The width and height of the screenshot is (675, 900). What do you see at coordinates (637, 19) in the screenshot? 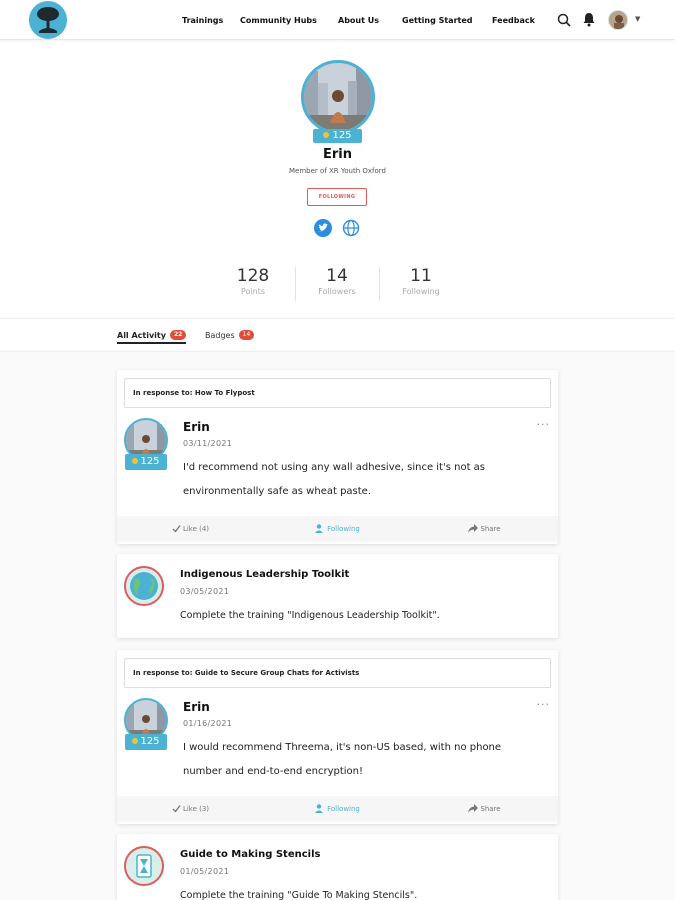
I see `caret-down-icon: ▼` at bounding box center [637, 19].